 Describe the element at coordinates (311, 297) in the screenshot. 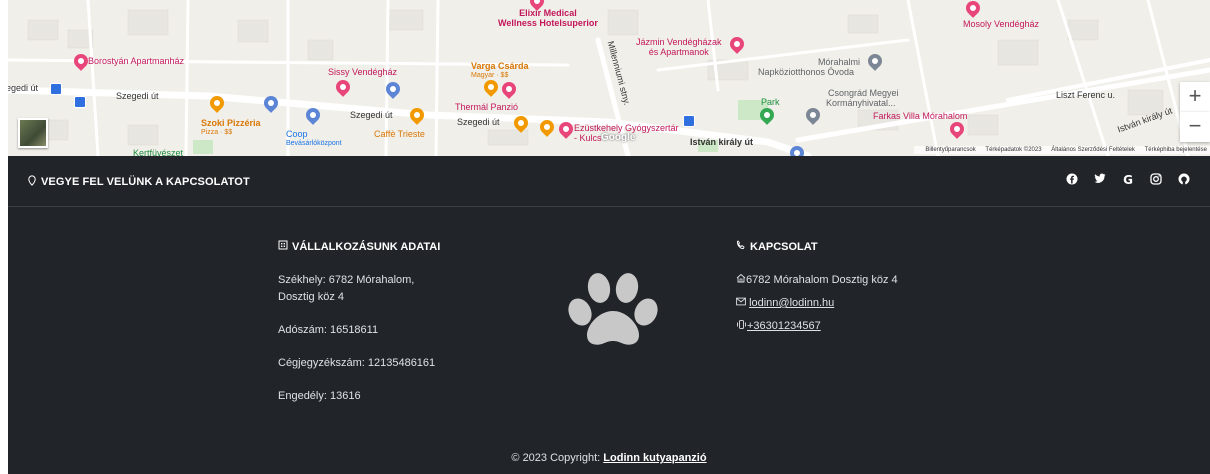

I see `seat-line-2: Dosztig köz 4` at that location.